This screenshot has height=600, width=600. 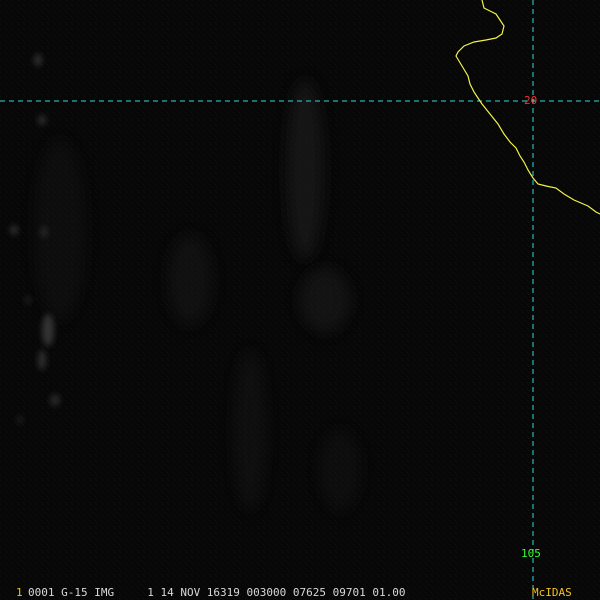 I want to click on source-label: McIDAS, so click(x=552, y=592).